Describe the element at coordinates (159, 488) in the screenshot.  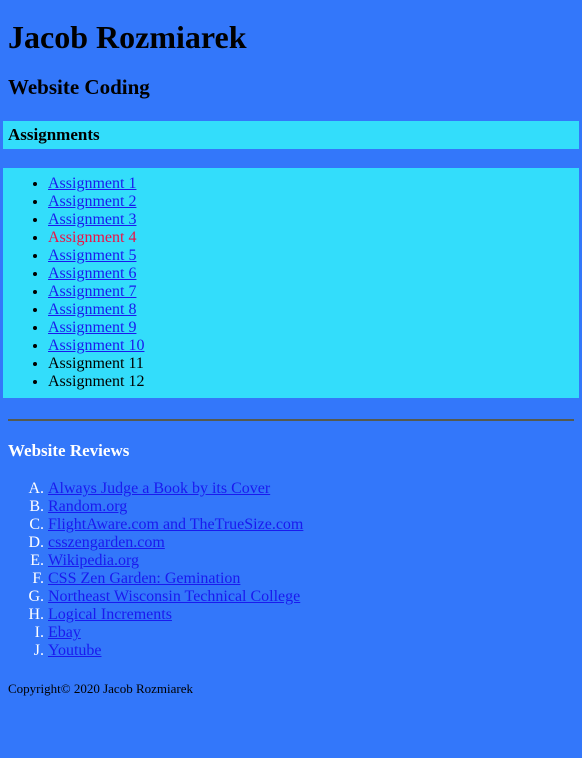
I see `review-link-1: Always Judge a Book by its Cover` at that location.